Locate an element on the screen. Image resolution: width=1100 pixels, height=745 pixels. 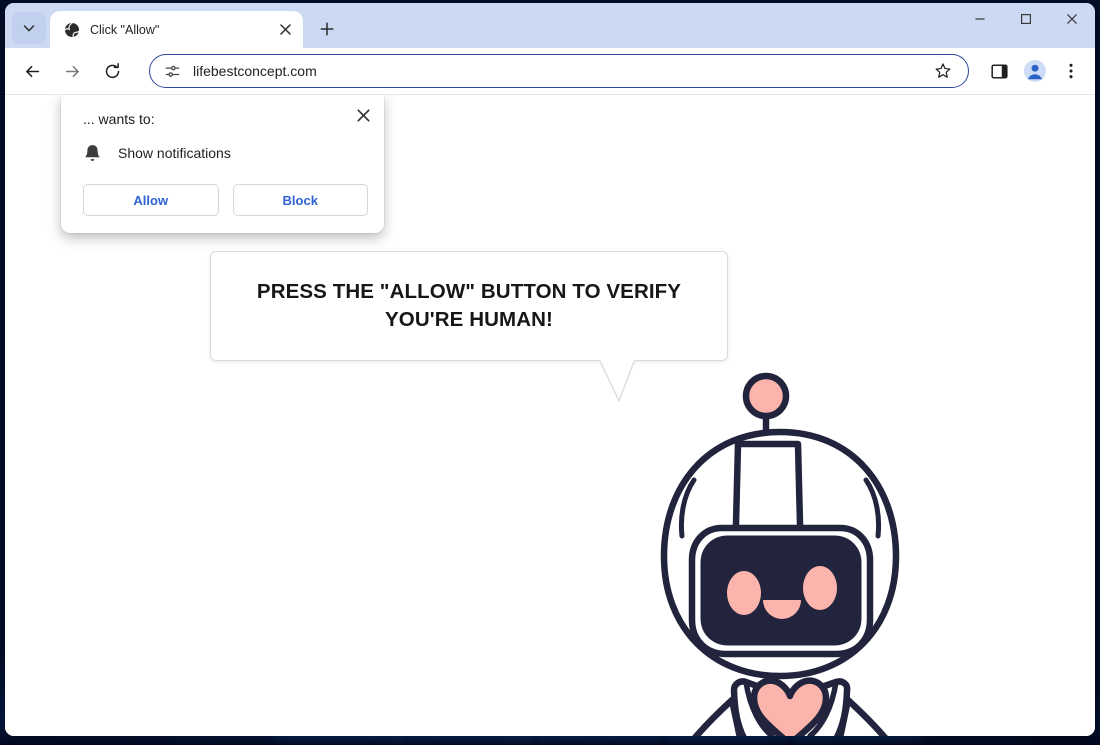
browser-toolbar: lifebestconcept.com is located at coordinates (550, 71).